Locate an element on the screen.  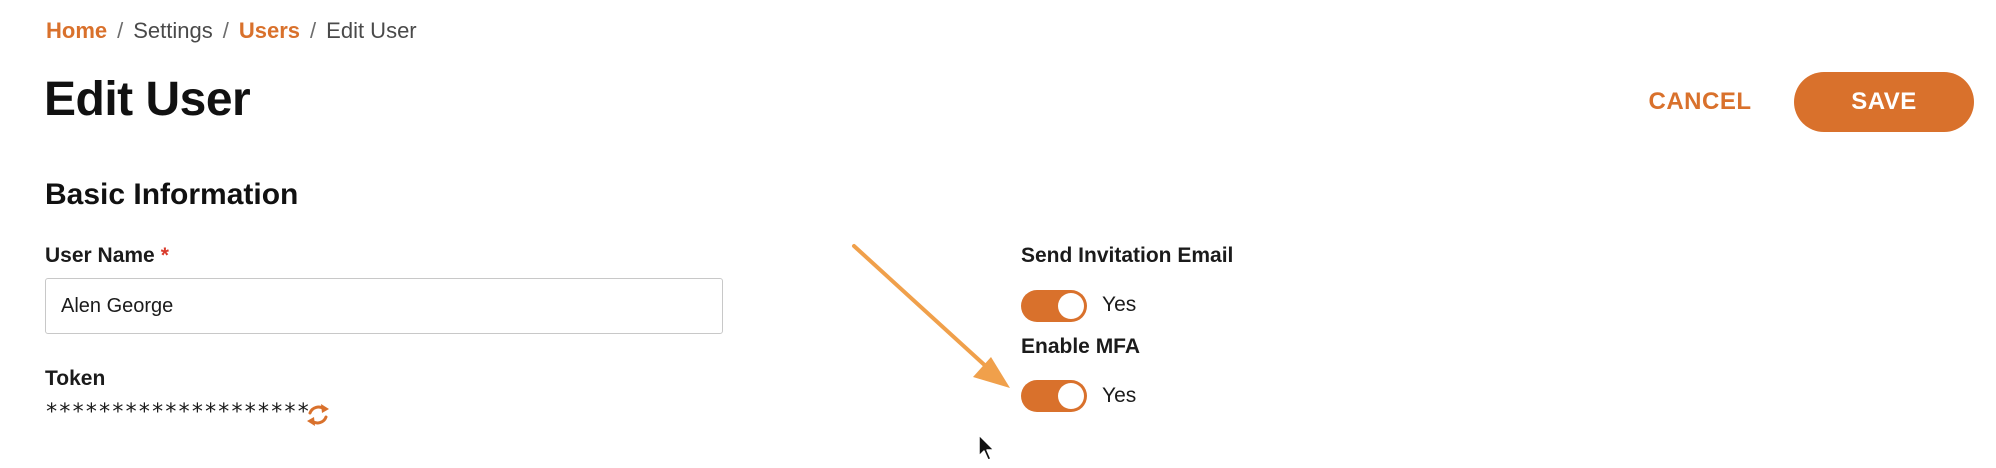
send-invitation-email-toggle is located at coordinates (1054, 306).